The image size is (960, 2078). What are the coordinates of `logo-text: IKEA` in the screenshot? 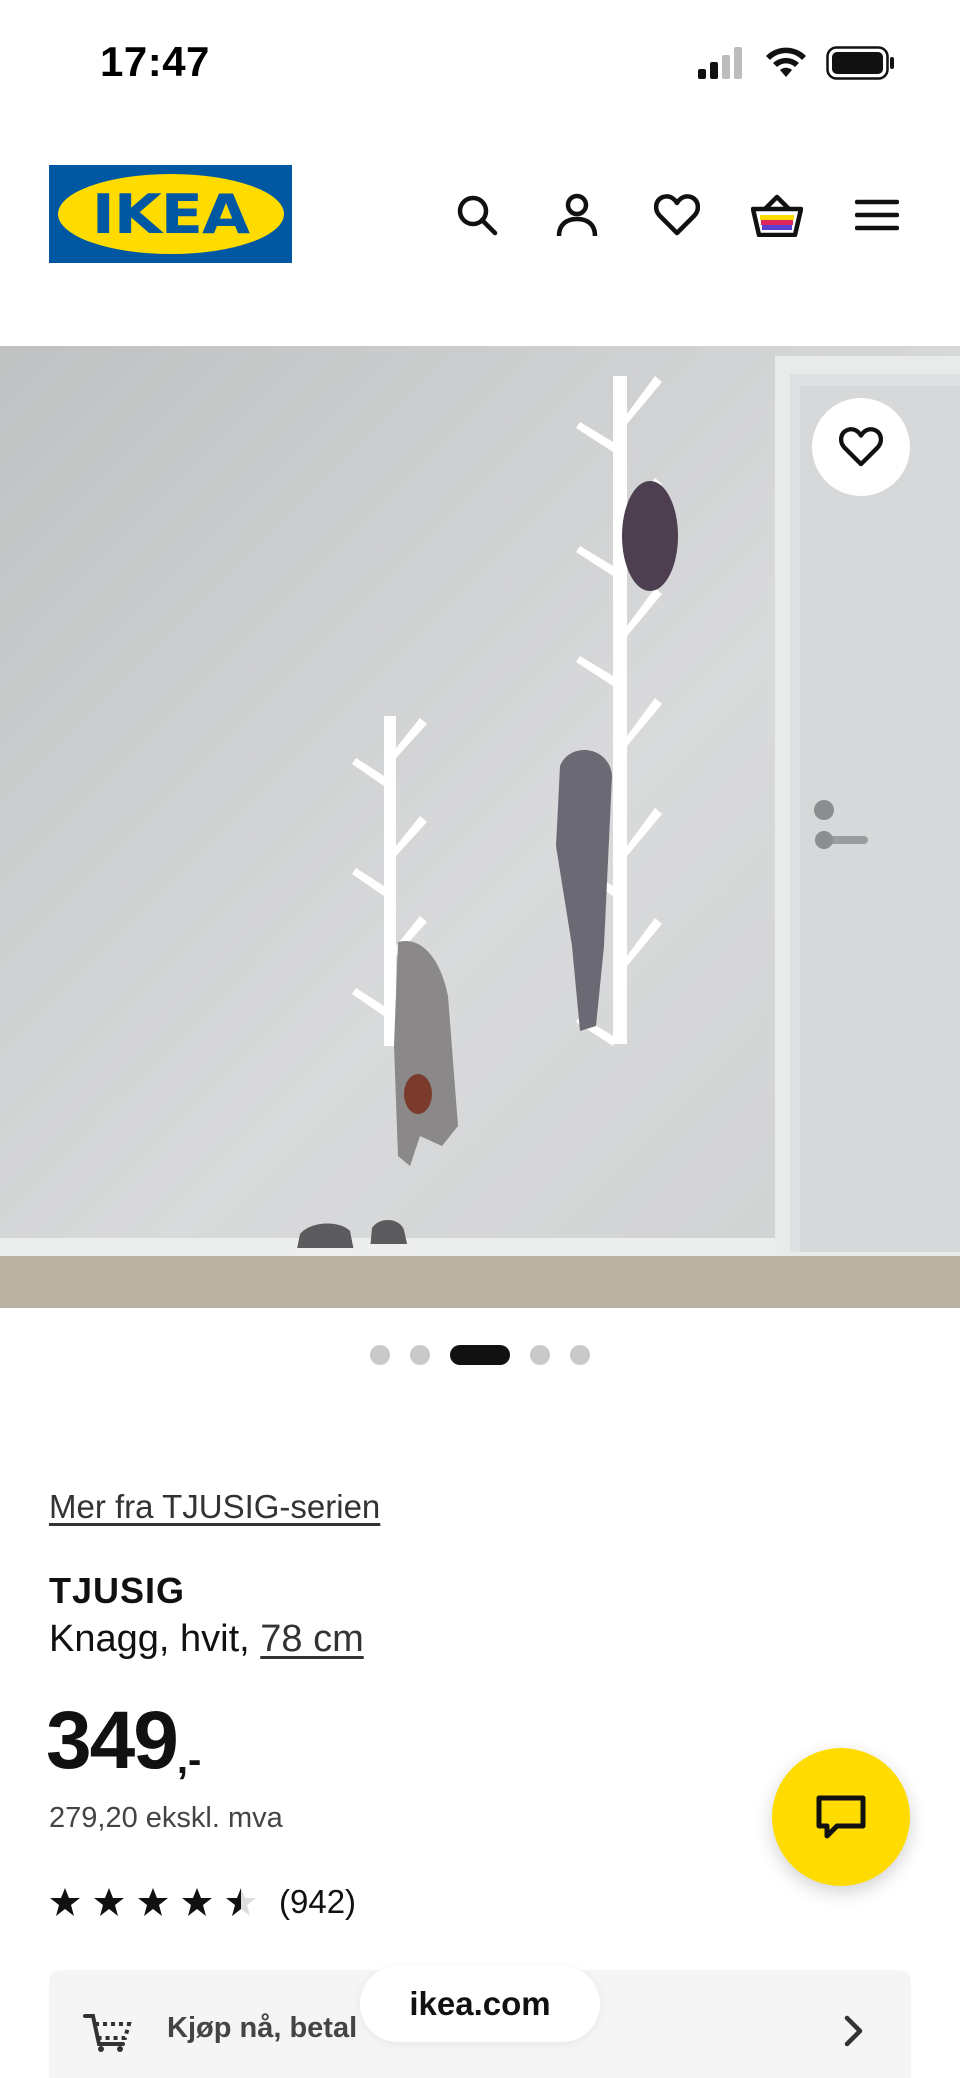 It's located at (170, 214).